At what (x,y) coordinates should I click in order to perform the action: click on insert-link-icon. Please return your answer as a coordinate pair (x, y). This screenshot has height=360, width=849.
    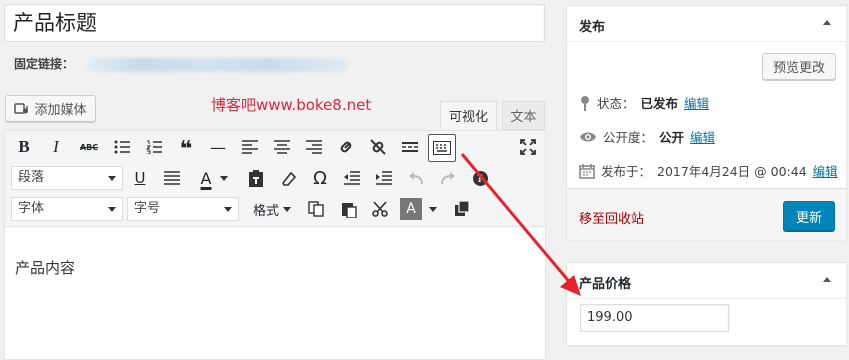
    Looking at the image, I should click on (346, 147).